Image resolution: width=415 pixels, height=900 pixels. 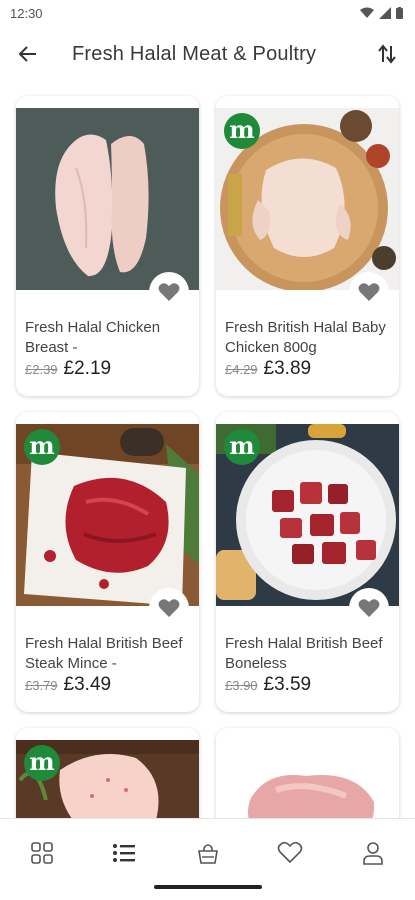 I want to click on signal-icon, so click(x=385, y=13).